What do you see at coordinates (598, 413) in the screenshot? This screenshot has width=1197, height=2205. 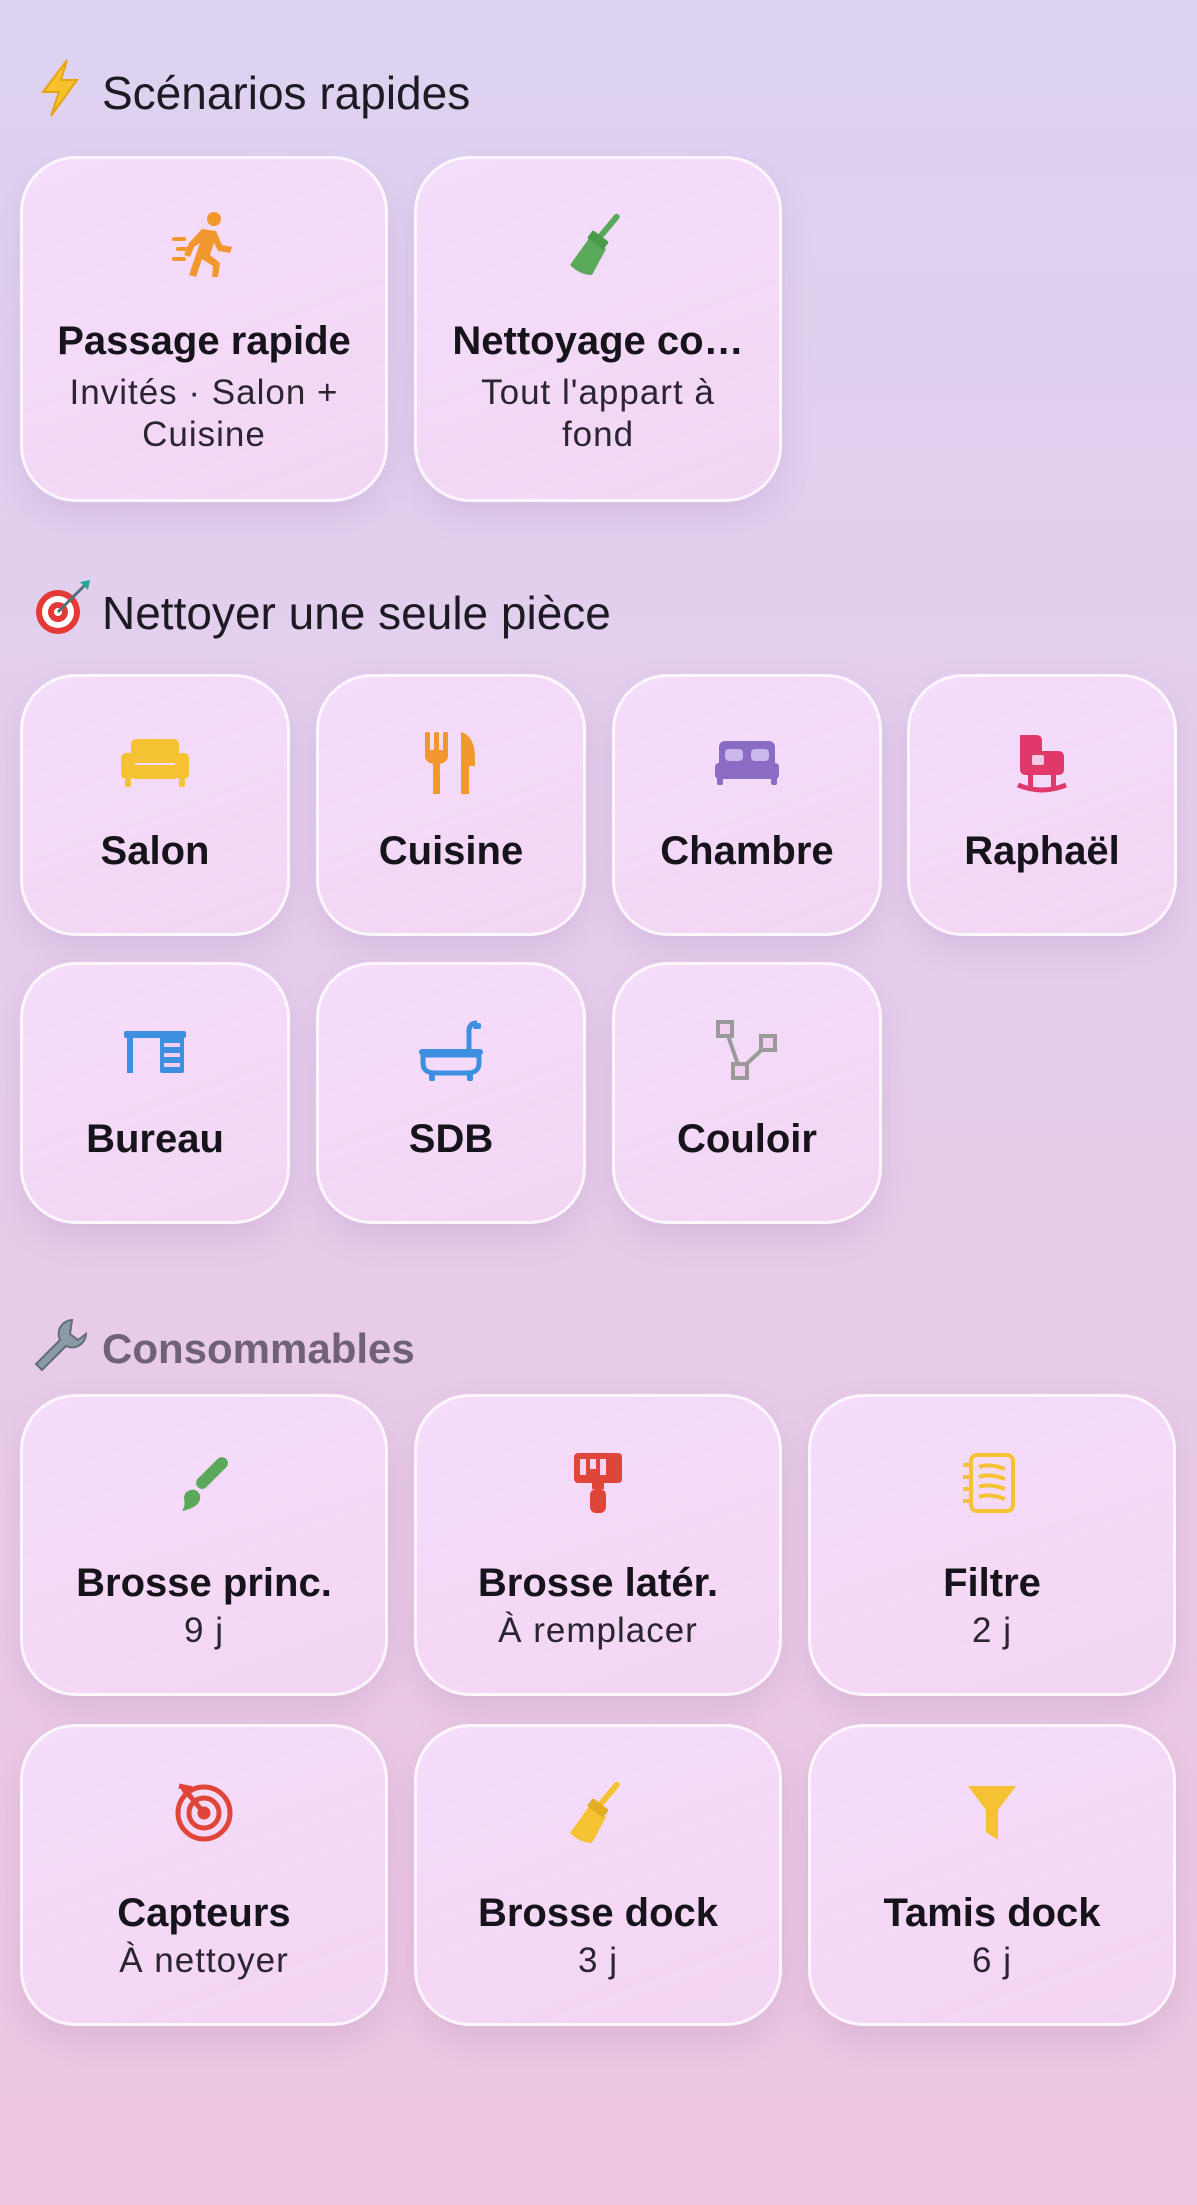 I see `scenario-subtitle: Tout l'appart à fond` at bounding box center [598, 413].